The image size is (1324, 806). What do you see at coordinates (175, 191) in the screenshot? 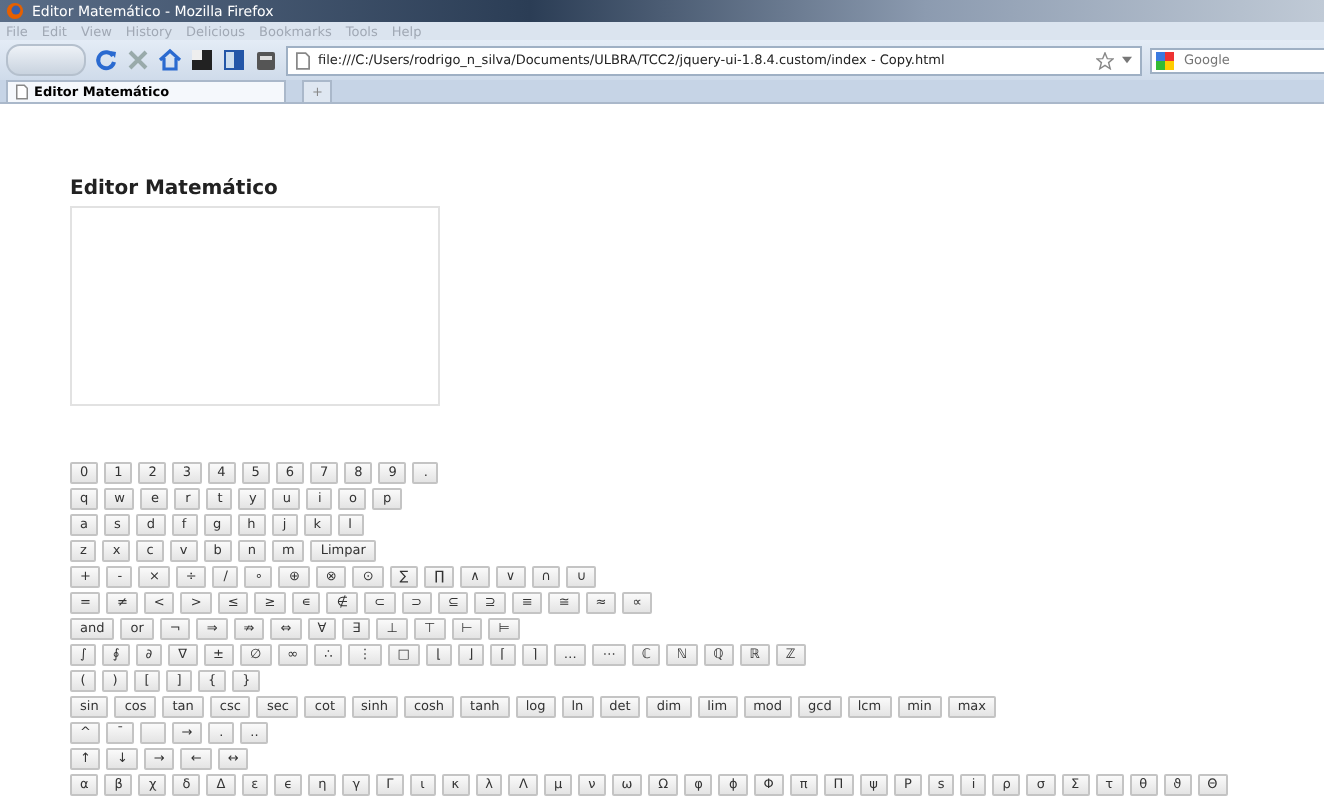
I see `page-heading: Editor Matemático` at bounding box center [175, 191].